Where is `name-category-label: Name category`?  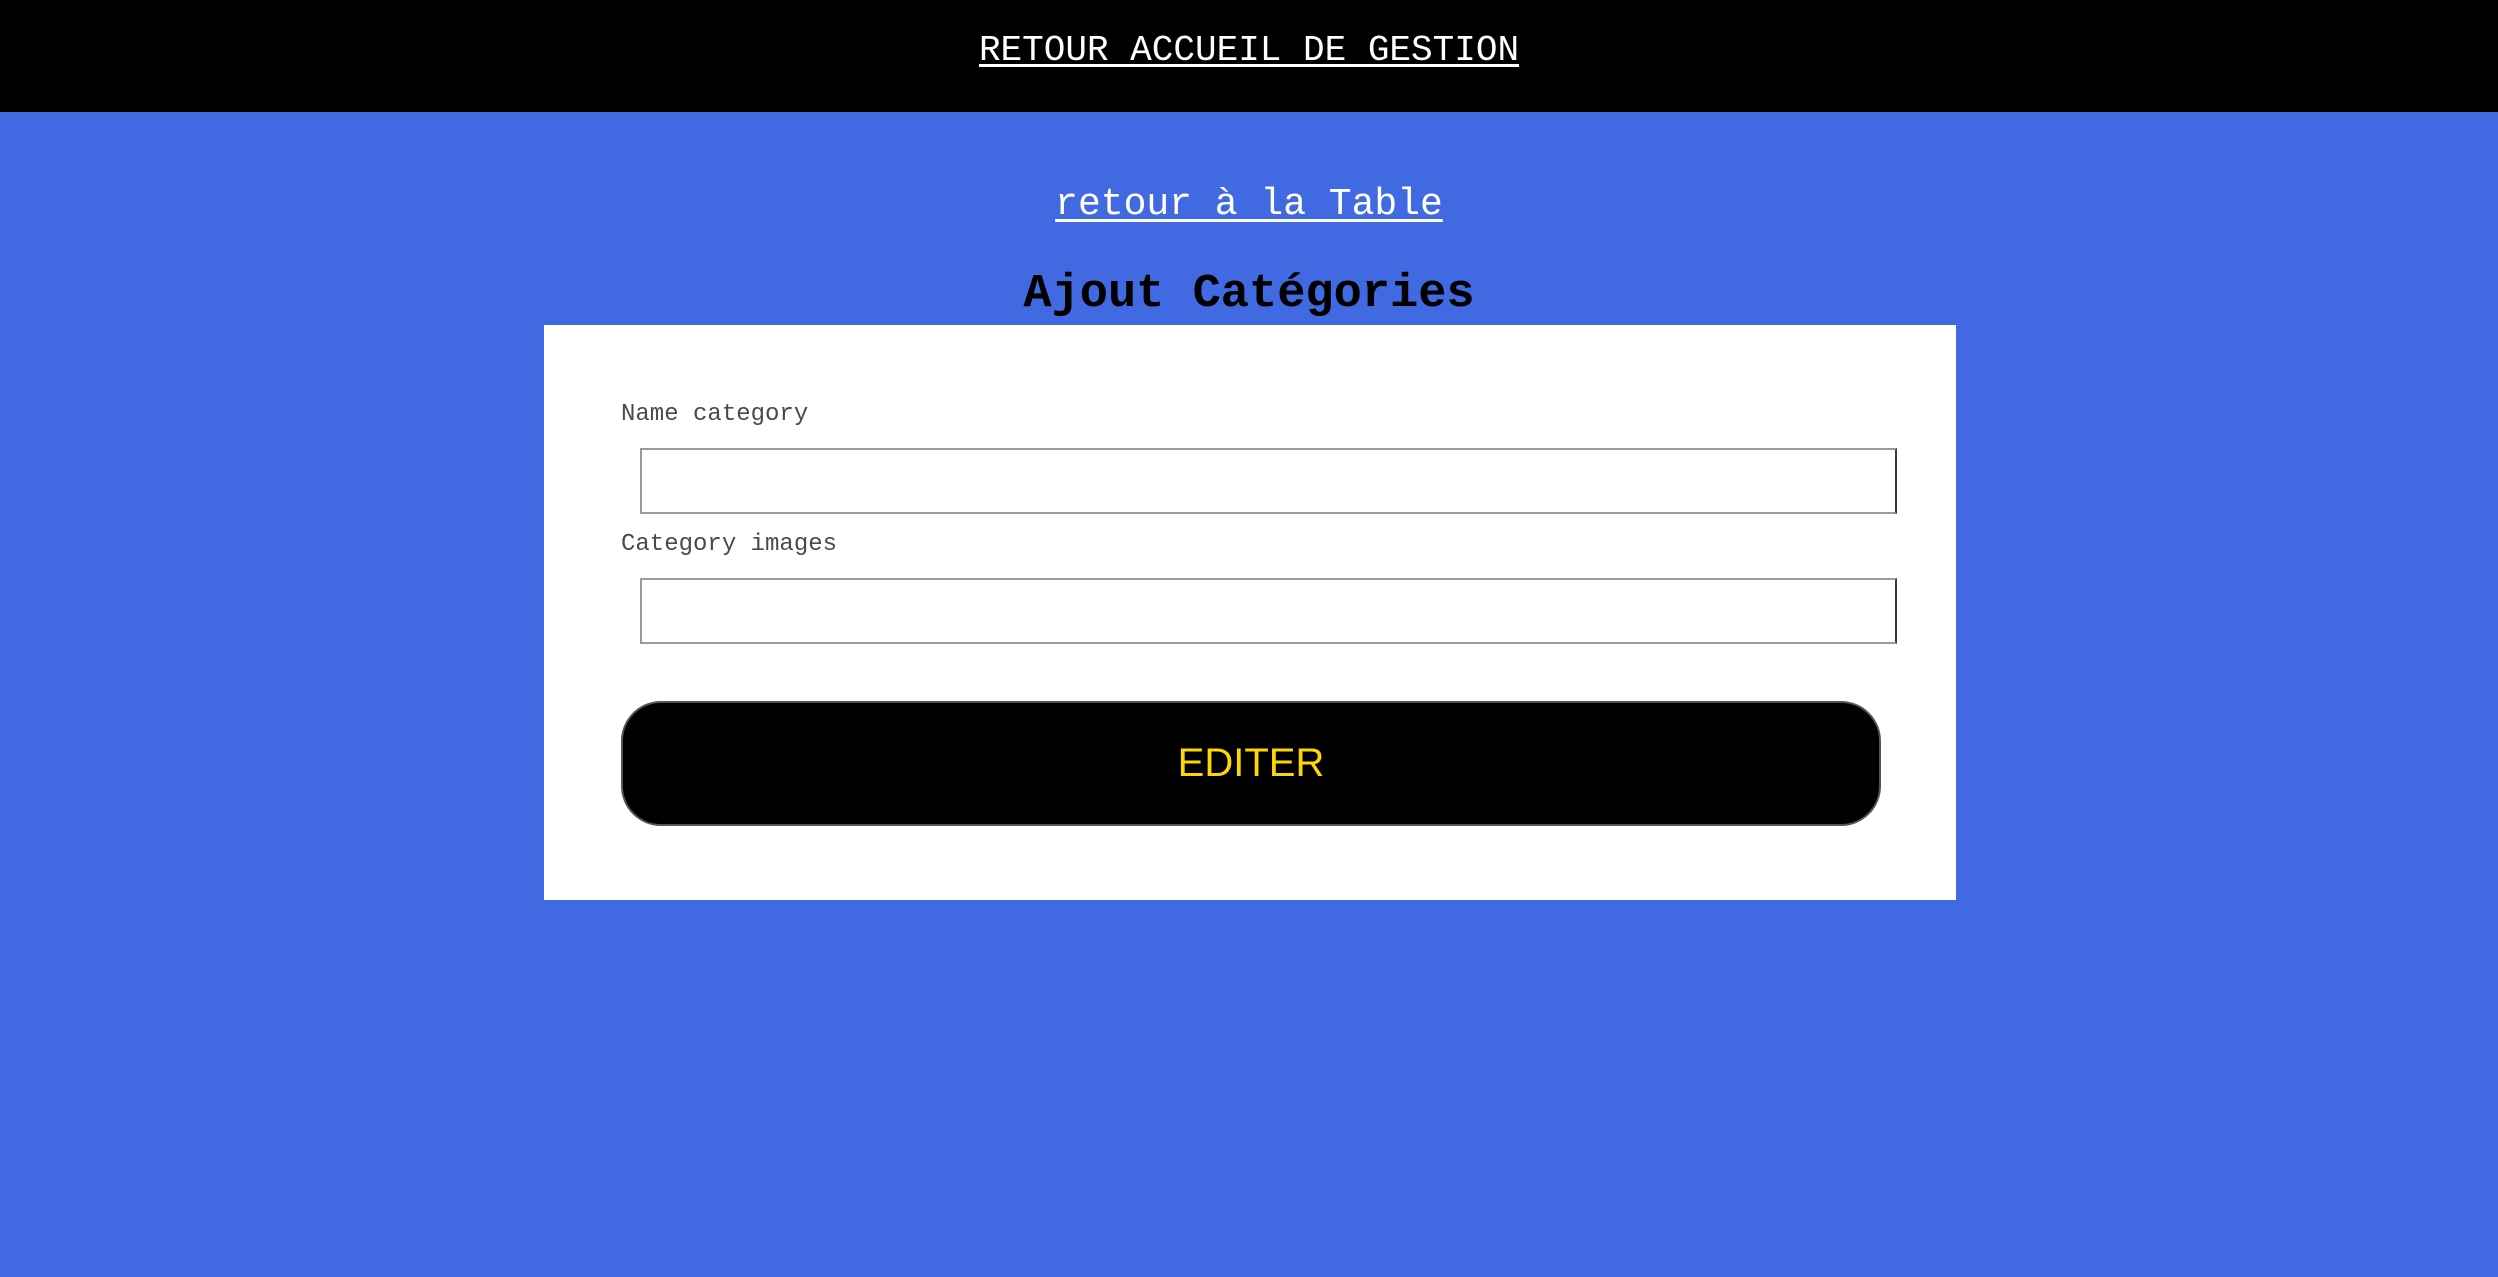
name-category-label: Name category is located at coordinates (715, 414).